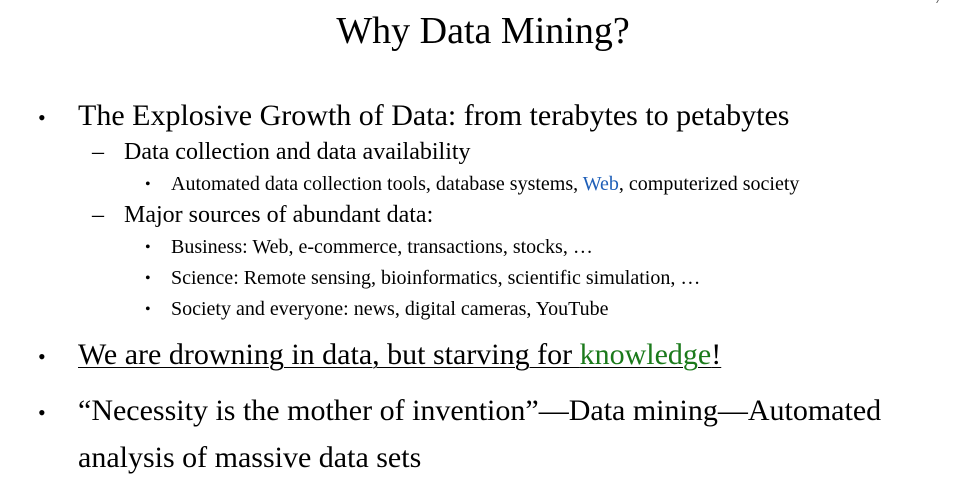 The height and width of the screenshot is (489, 966). I want to click on knowledge-link: knowledge, so click(646, 354).